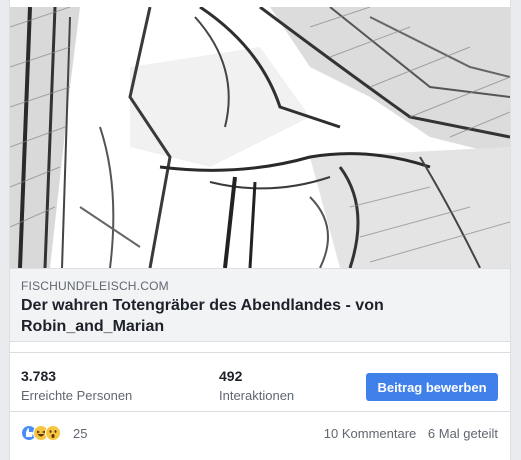  I want to click on reach-label: Erreichte Personen, so click(77, 395).